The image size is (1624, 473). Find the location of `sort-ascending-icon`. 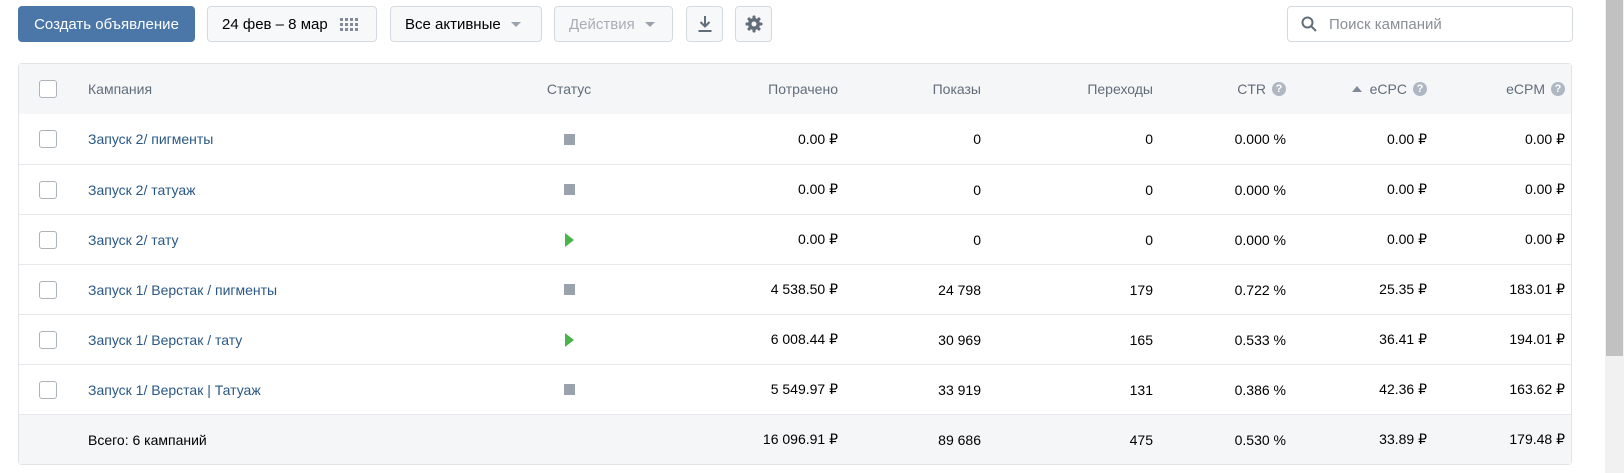

sort-ascending-icon is located at coordinates (1356, 89).